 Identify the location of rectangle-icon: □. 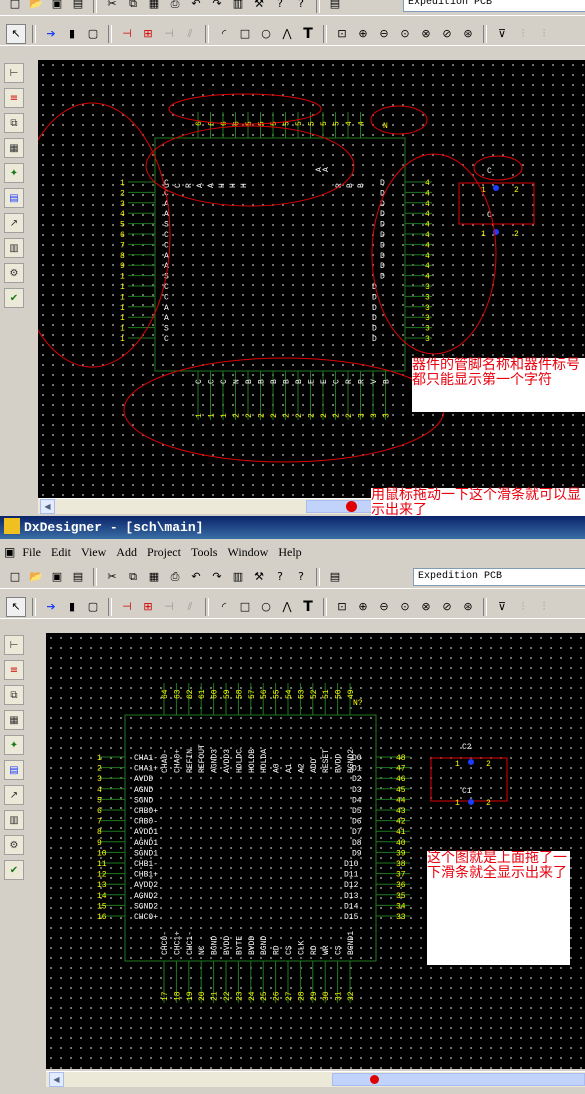
(245, 607).